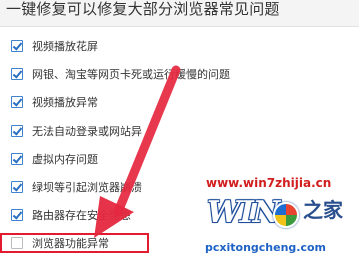 Image resolution: width=359 pixels, height=257 pixels. I want to click on repair-option-3: 视频播放异常, so click(54, 102).